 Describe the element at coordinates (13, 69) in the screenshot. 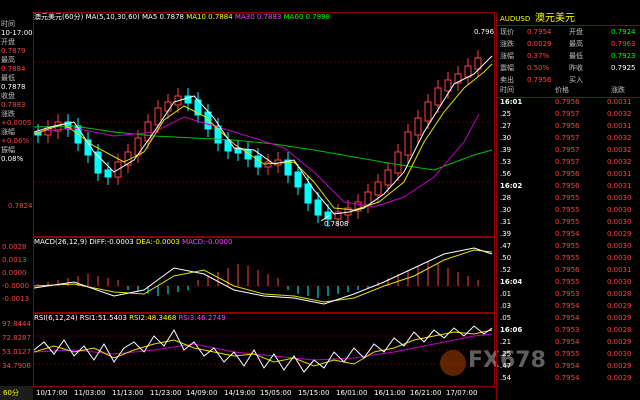

I see `high-value: 0.7884` at that location.